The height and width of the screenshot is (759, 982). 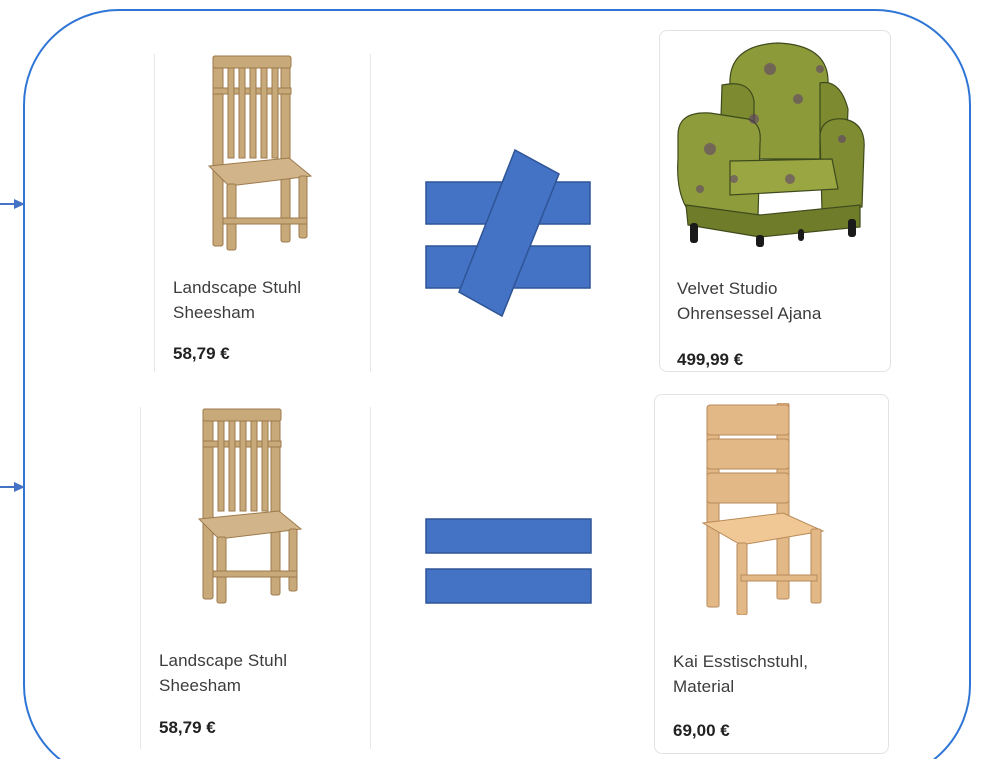 What do you see at coordinates (749, 301) in the screenshot?
I see `product-name: Velvet Studio Ohrensessel Ajana` at bounding box center [749, 301].